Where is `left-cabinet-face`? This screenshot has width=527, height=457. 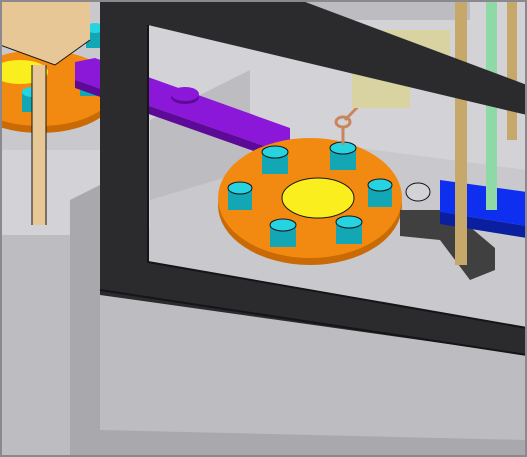 left-cabinet-face is located at coordinates (35, 346).